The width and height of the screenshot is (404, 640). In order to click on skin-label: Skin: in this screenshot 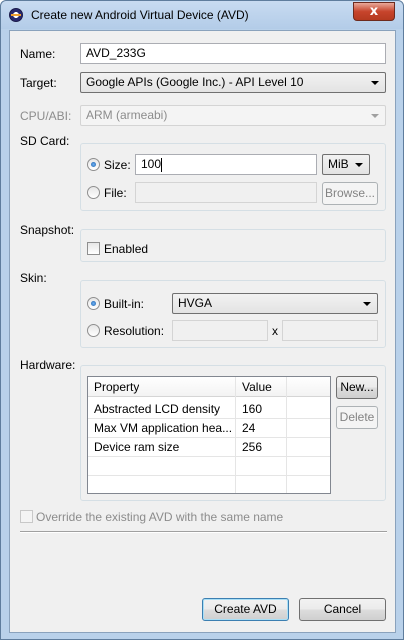, I will do `click(33, 278)`.